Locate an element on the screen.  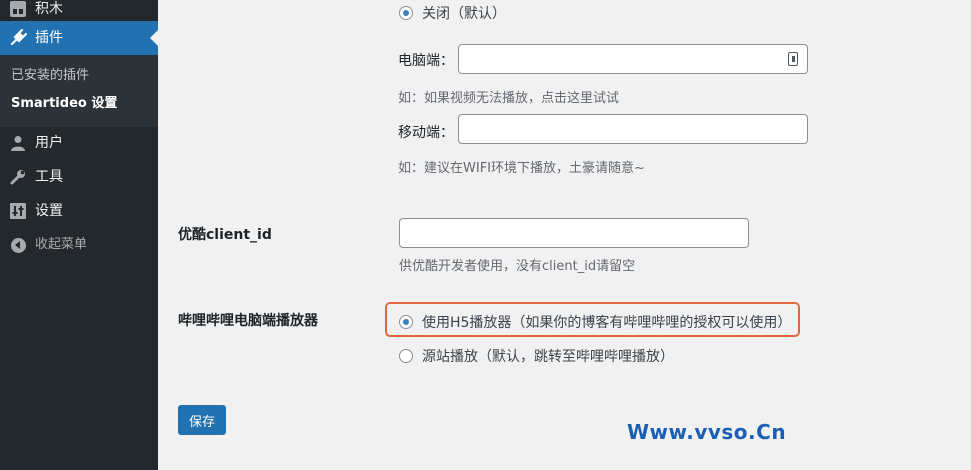
current-menu-pointer is located at coordinates (154, 38).